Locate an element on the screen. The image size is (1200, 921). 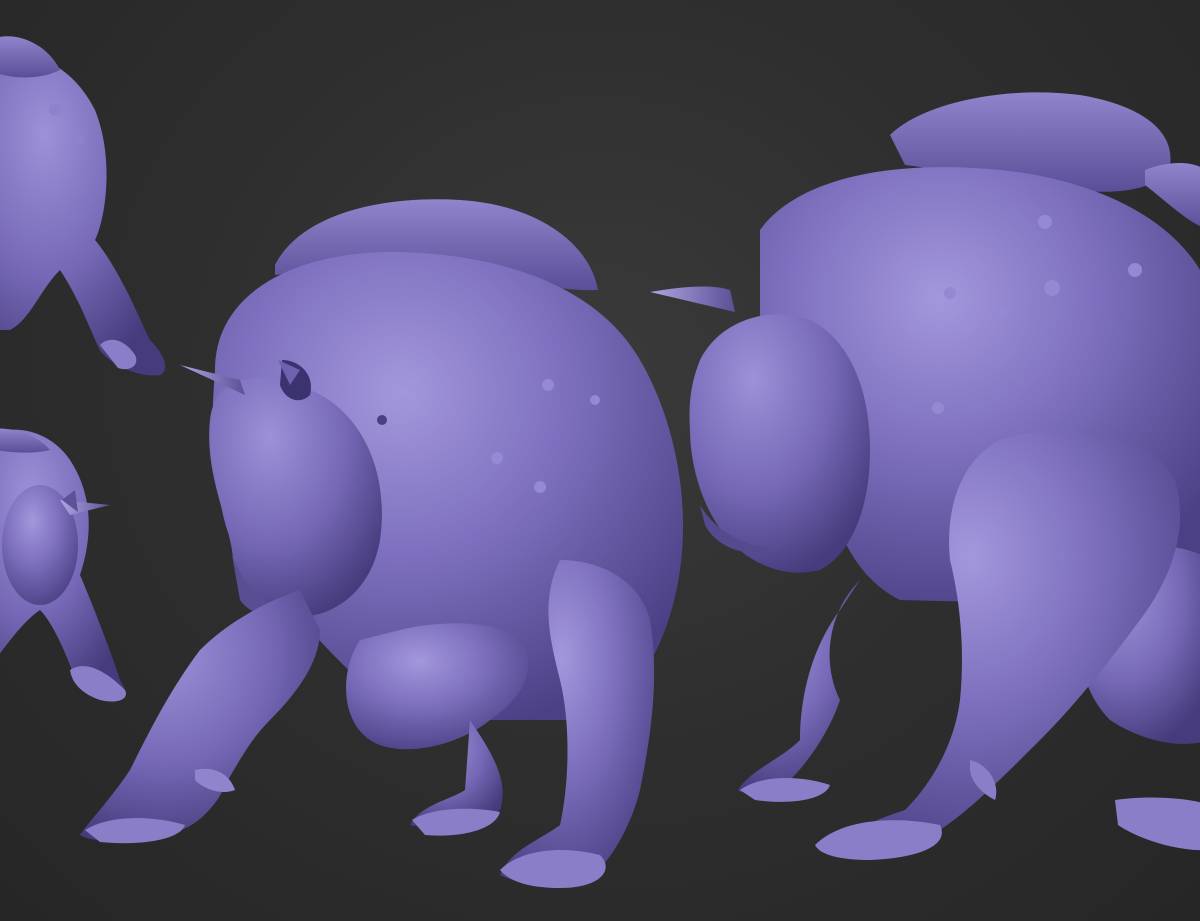
creature-small-bottom-left is located at coordinates (63, 565).